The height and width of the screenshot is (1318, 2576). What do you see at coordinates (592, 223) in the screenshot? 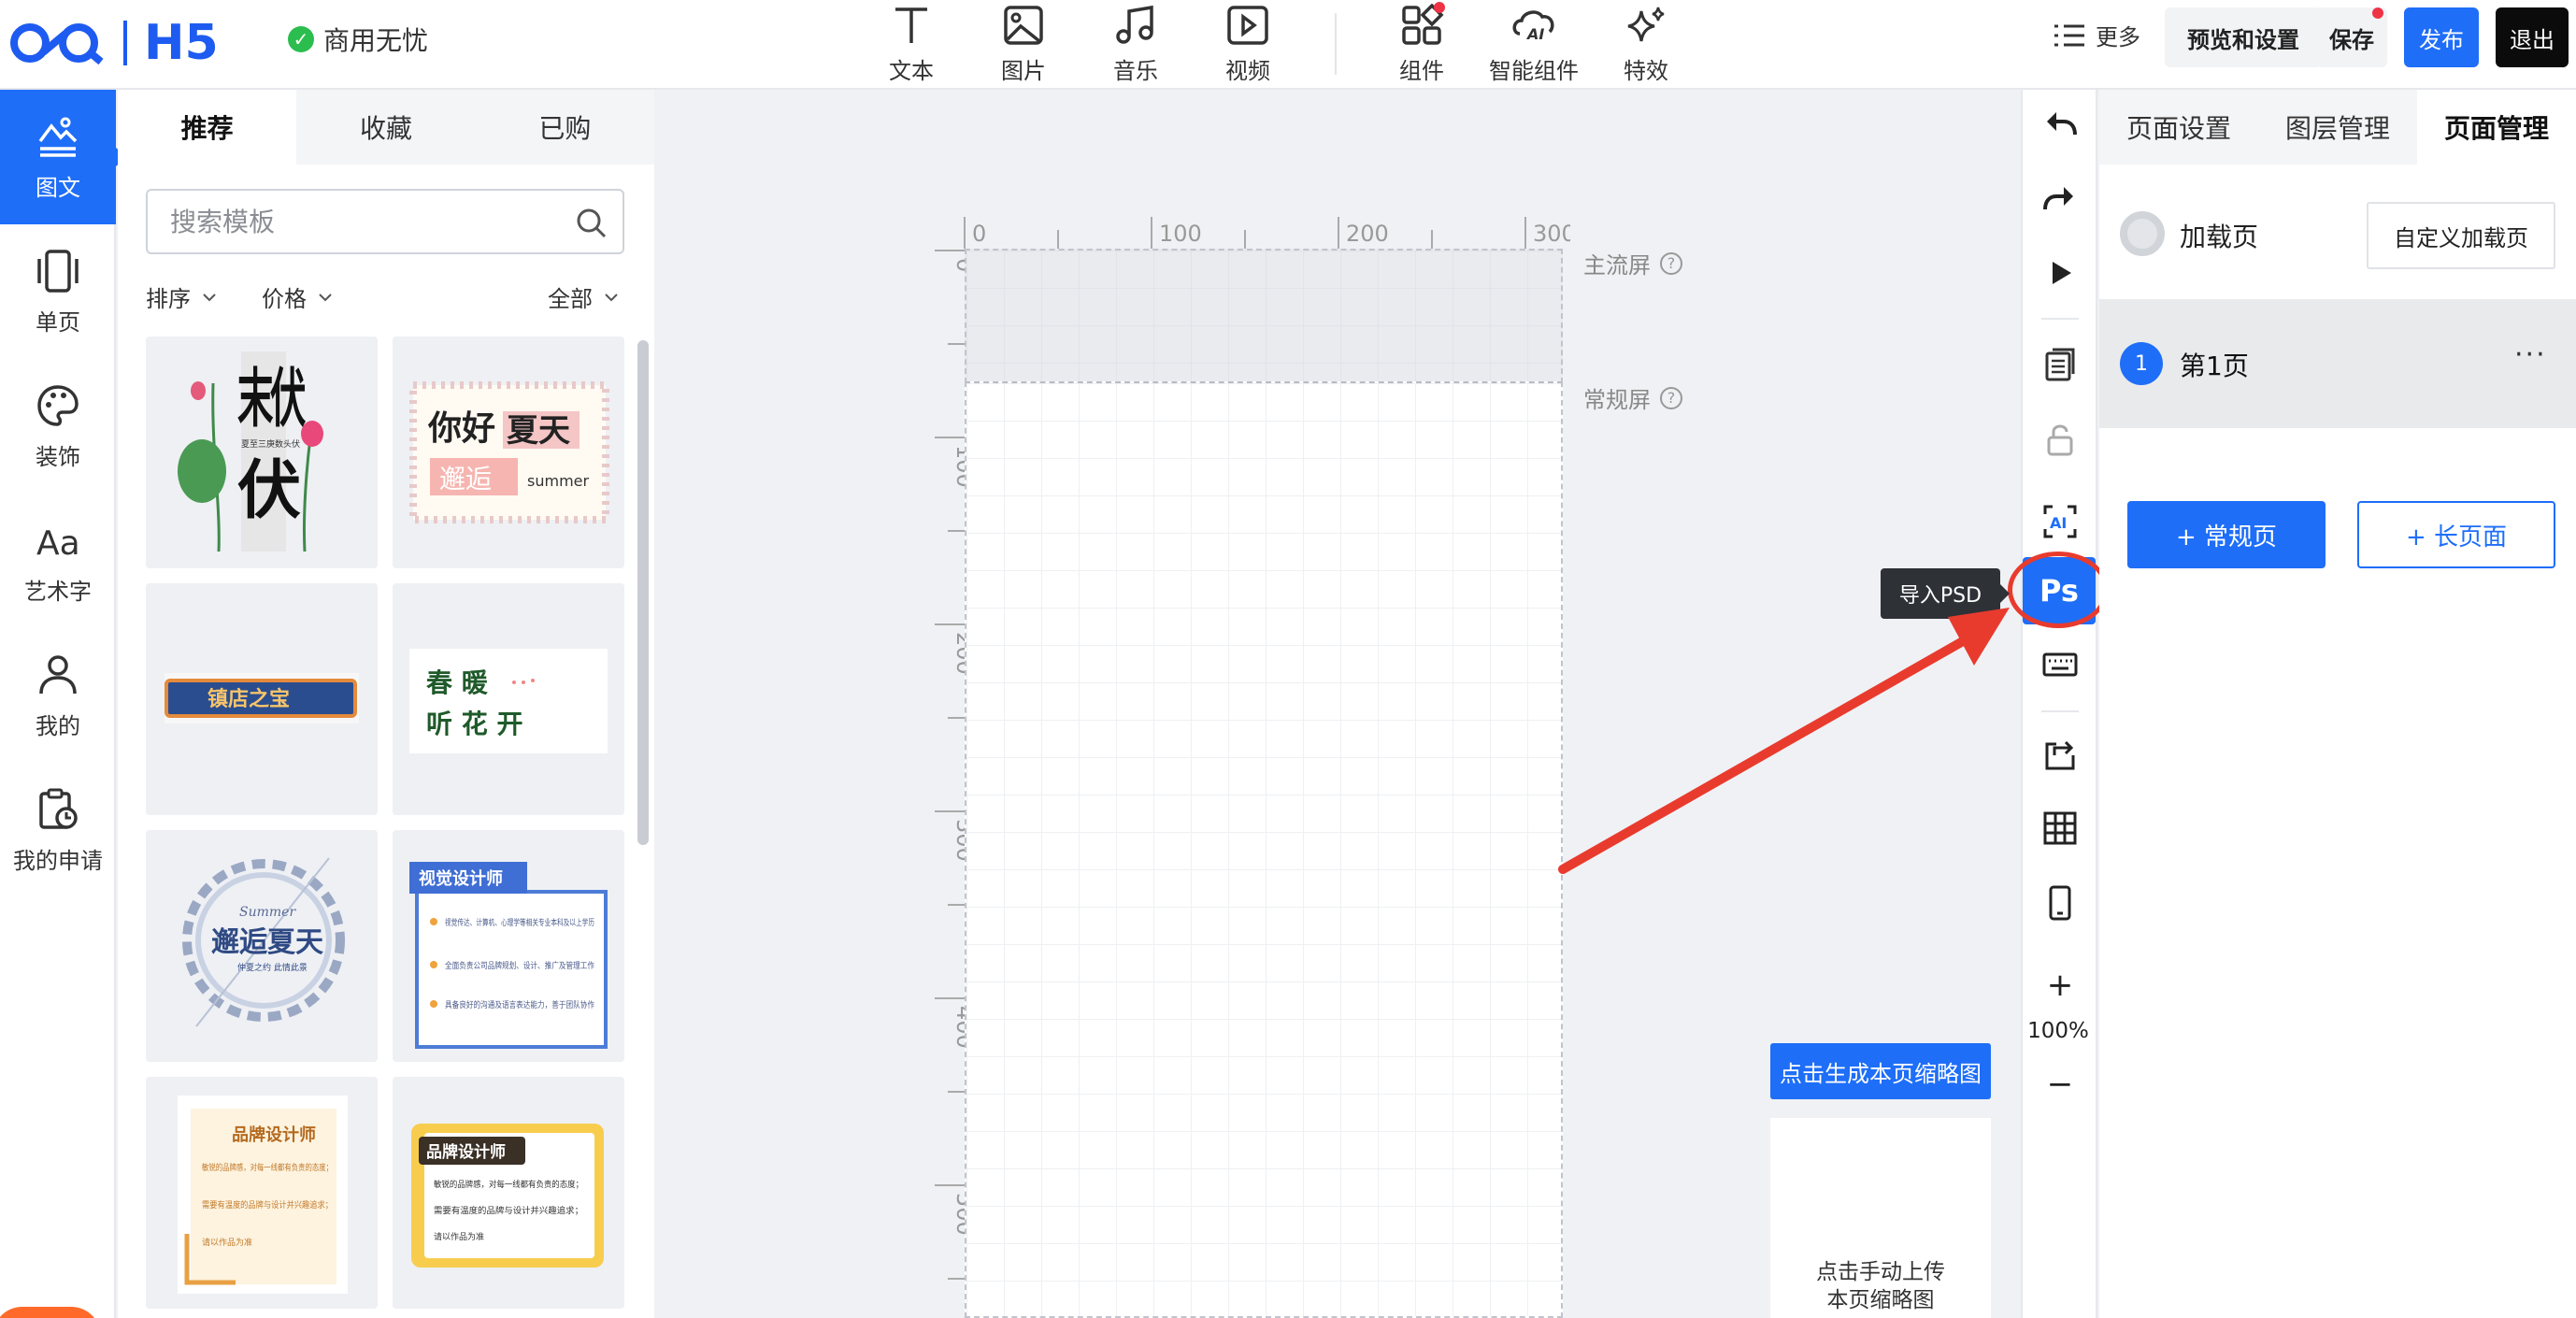
I see `search-icon` at bounding box center [592, 223].